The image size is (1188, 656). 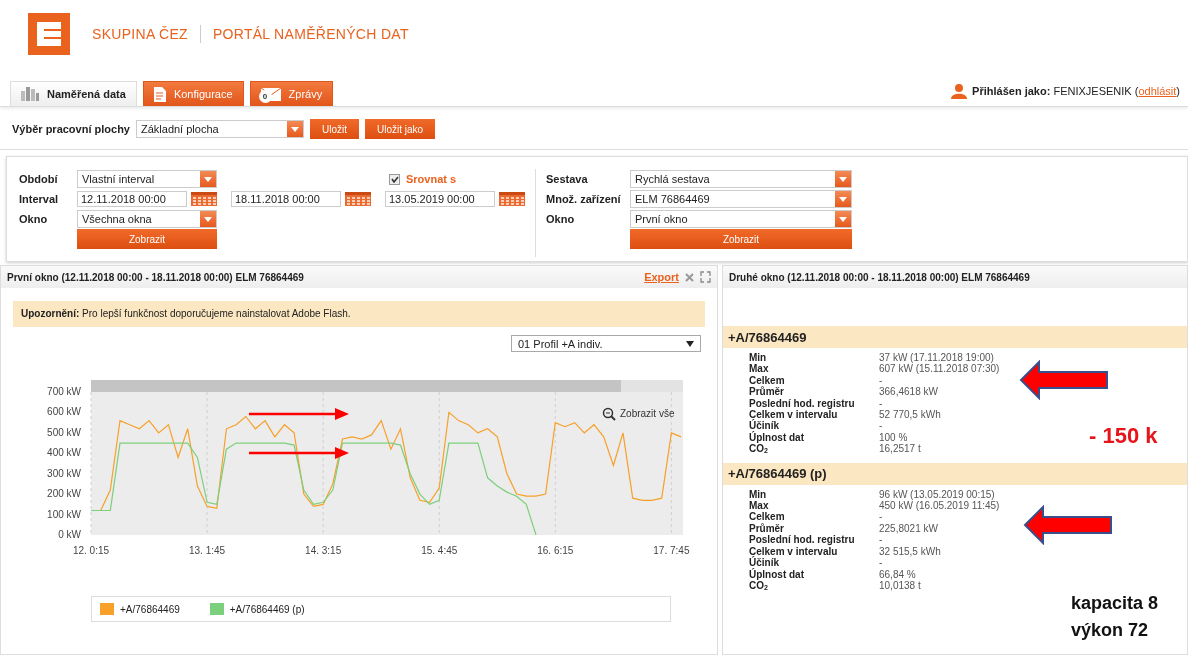 I want to click on stat-value: 32 515,5 kWh, so click(x=910, y=551).